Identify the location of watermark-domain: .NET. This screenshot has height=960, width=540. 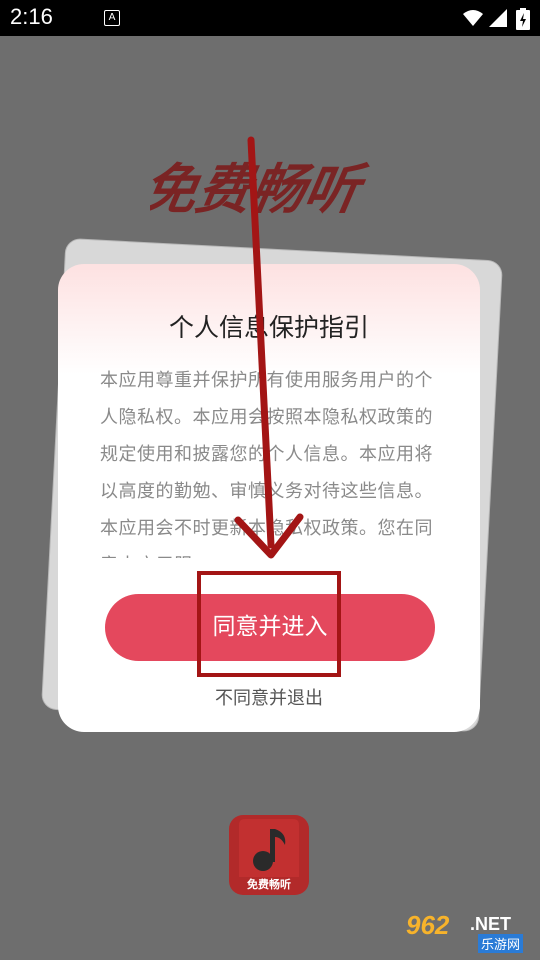
(491, 924).